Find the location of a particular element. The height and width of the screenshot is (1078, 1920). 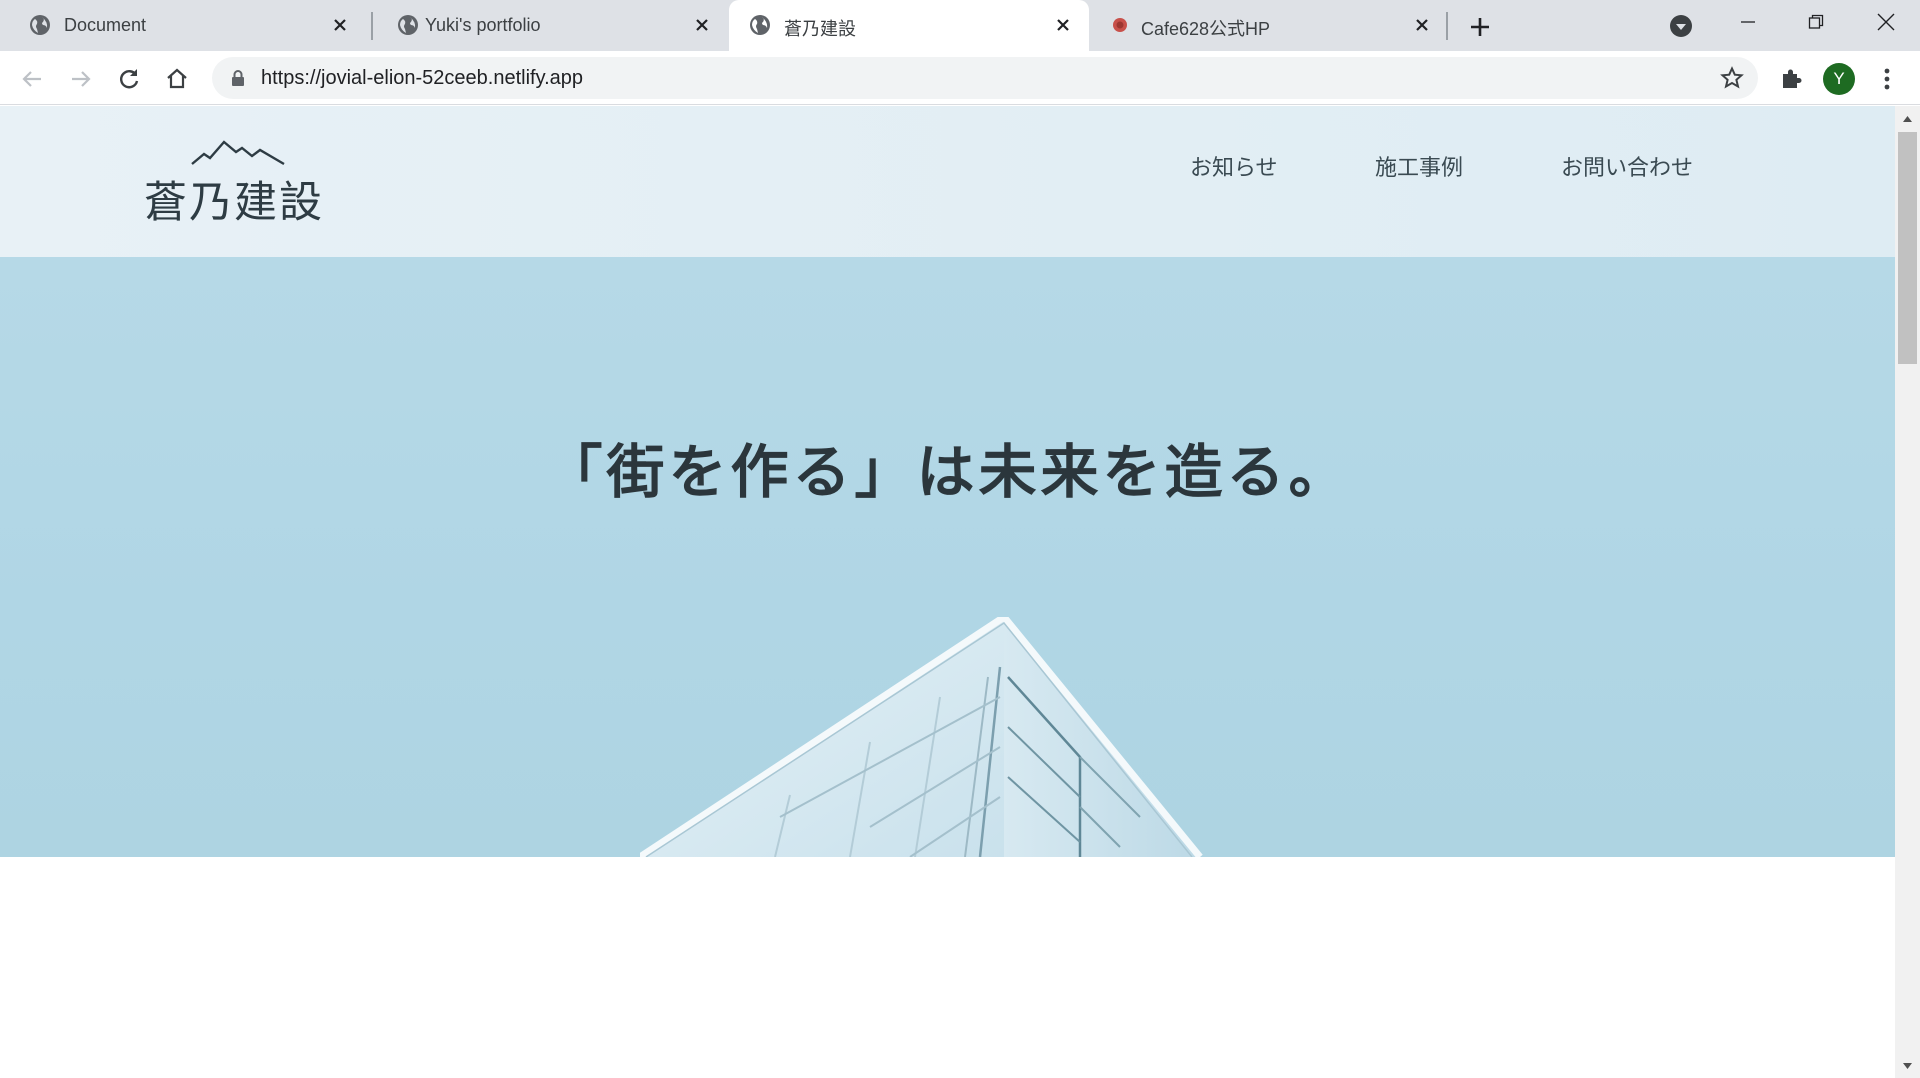

minimize-button is located at coordinates (1748, 22).